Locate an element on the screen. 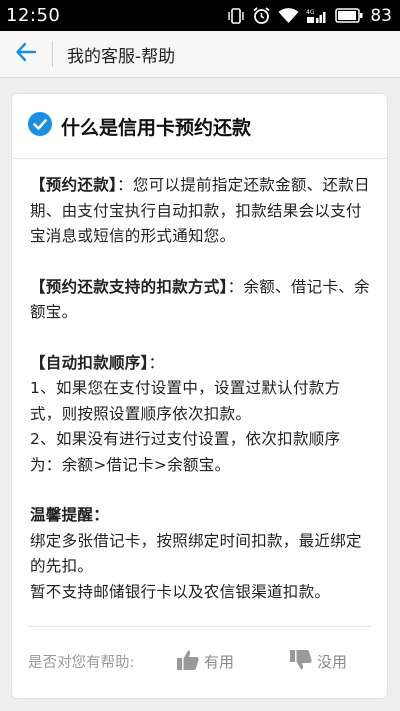 The image size is (400, 711). order-line-1: 1、如果您在支付设置中，设置过默认付款方式，则按照设置顺序依次扣款。 is located at coordinates (185, 401).